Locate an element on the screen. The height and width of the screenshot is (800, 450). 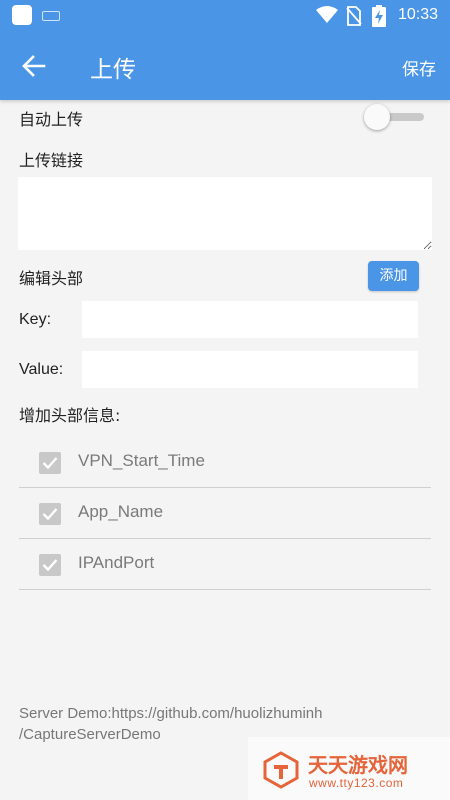
clock: 10:33 is located at coordinates (417, 14).